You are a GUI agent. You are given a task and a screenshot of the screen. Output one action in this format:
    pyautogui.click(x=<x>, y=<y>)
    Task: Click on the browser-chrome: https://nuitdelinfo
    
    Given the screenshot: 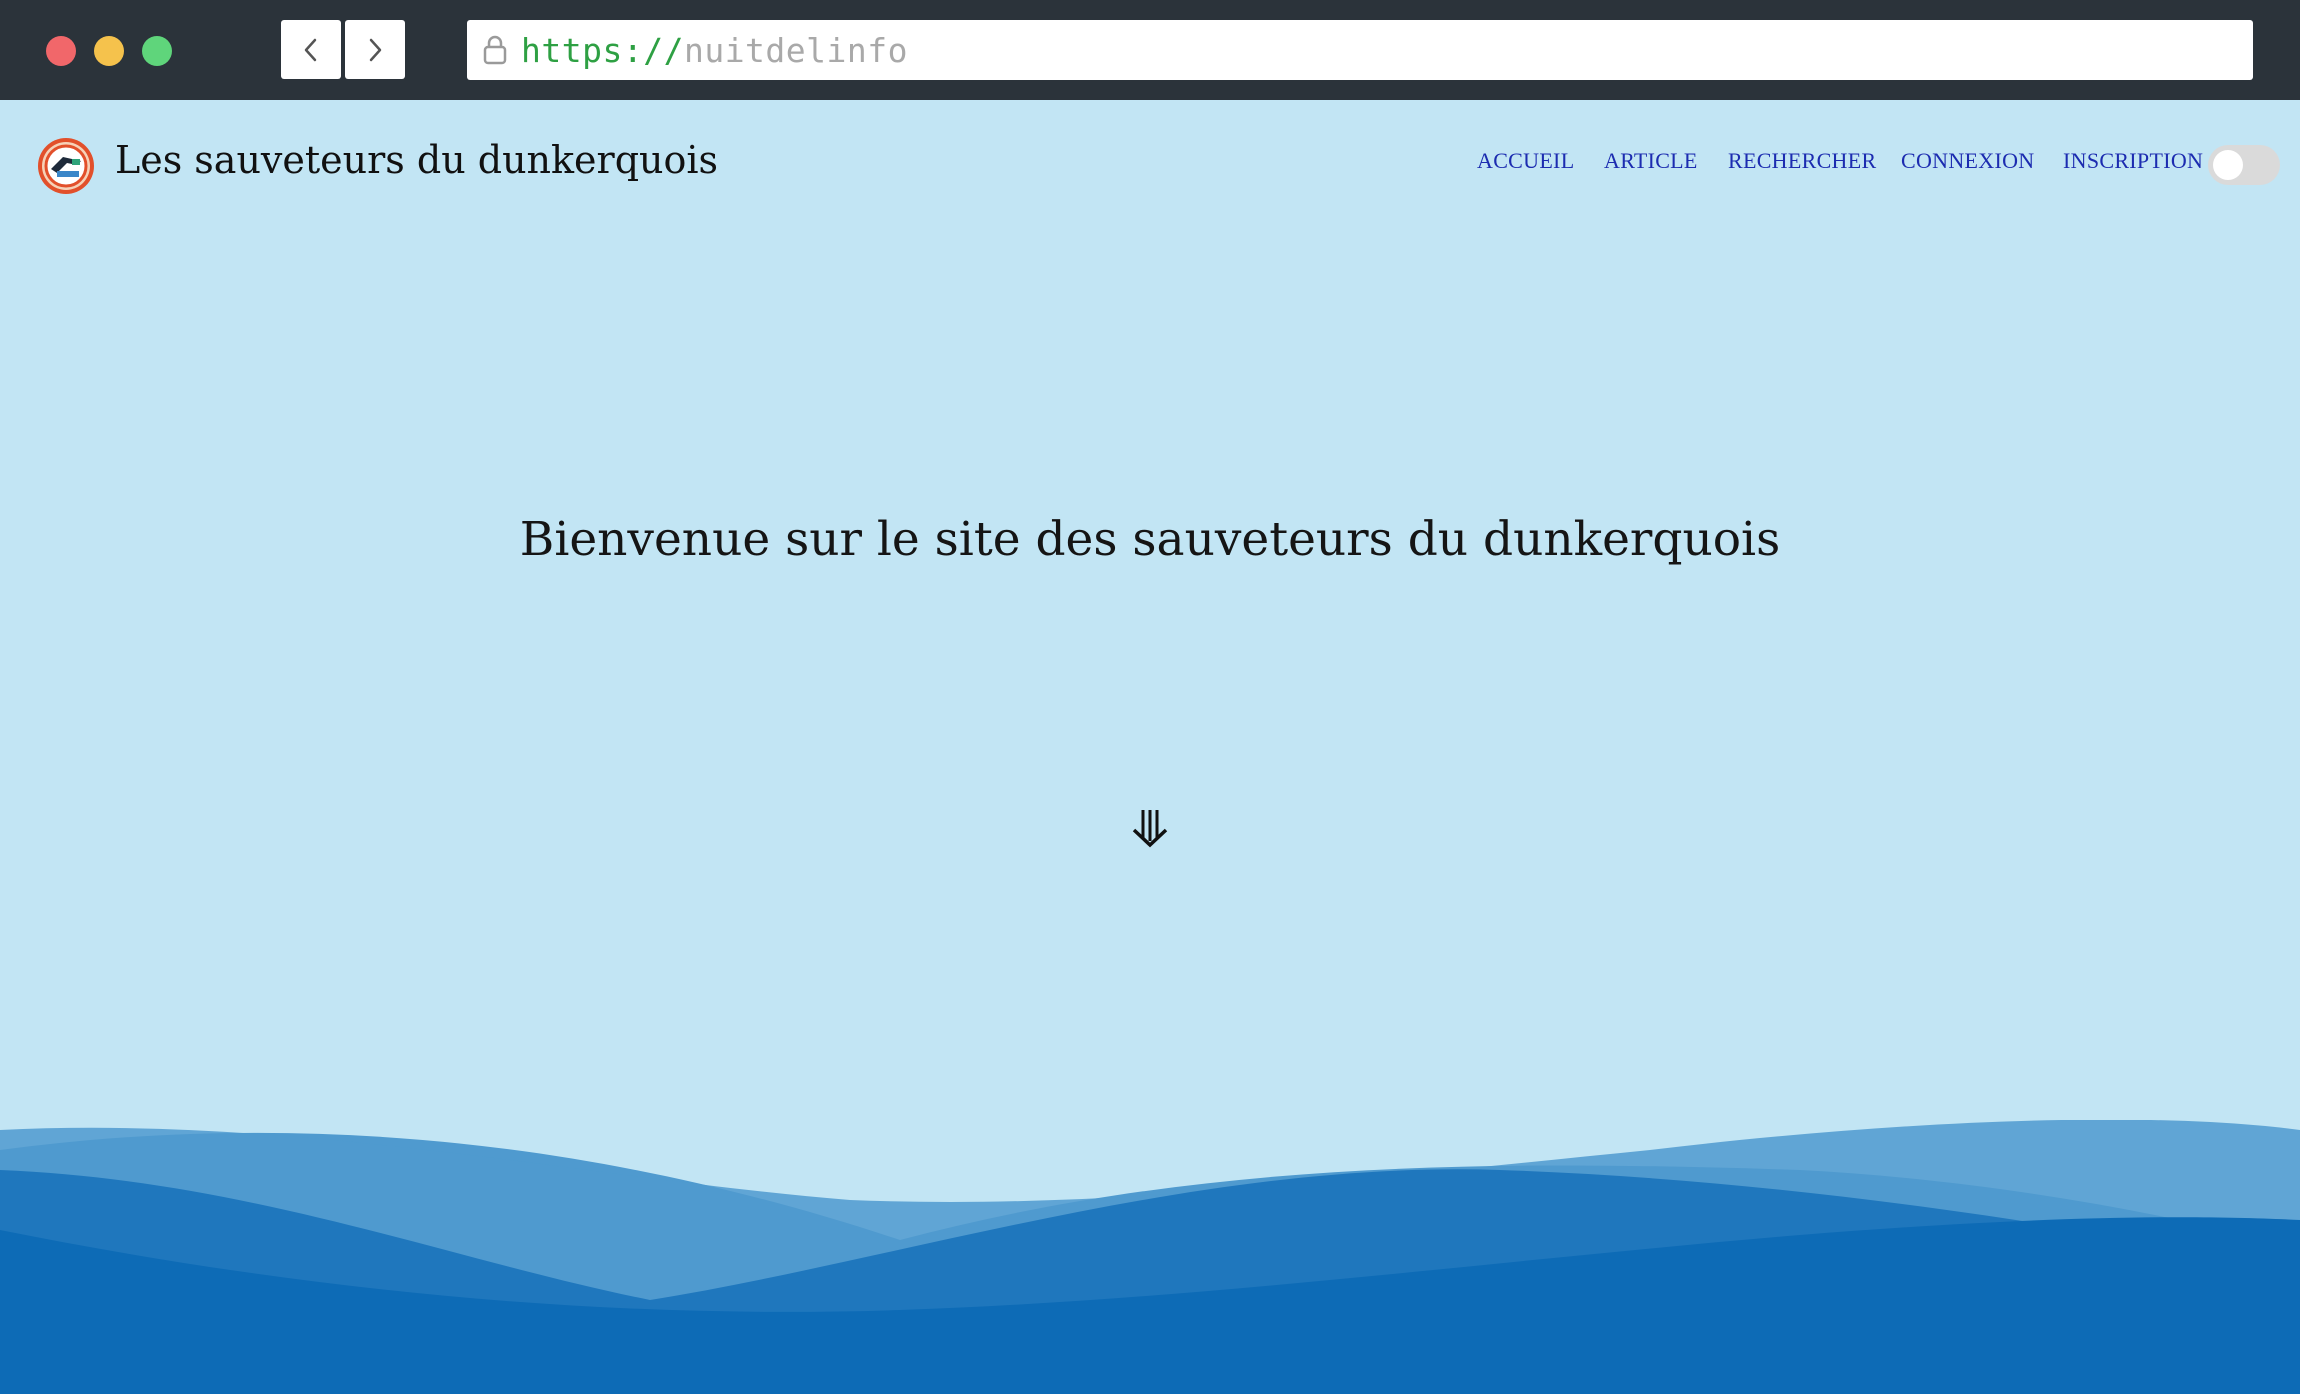 What is the action you would take?
    pyautogui.click(x=1150, y=50)
    